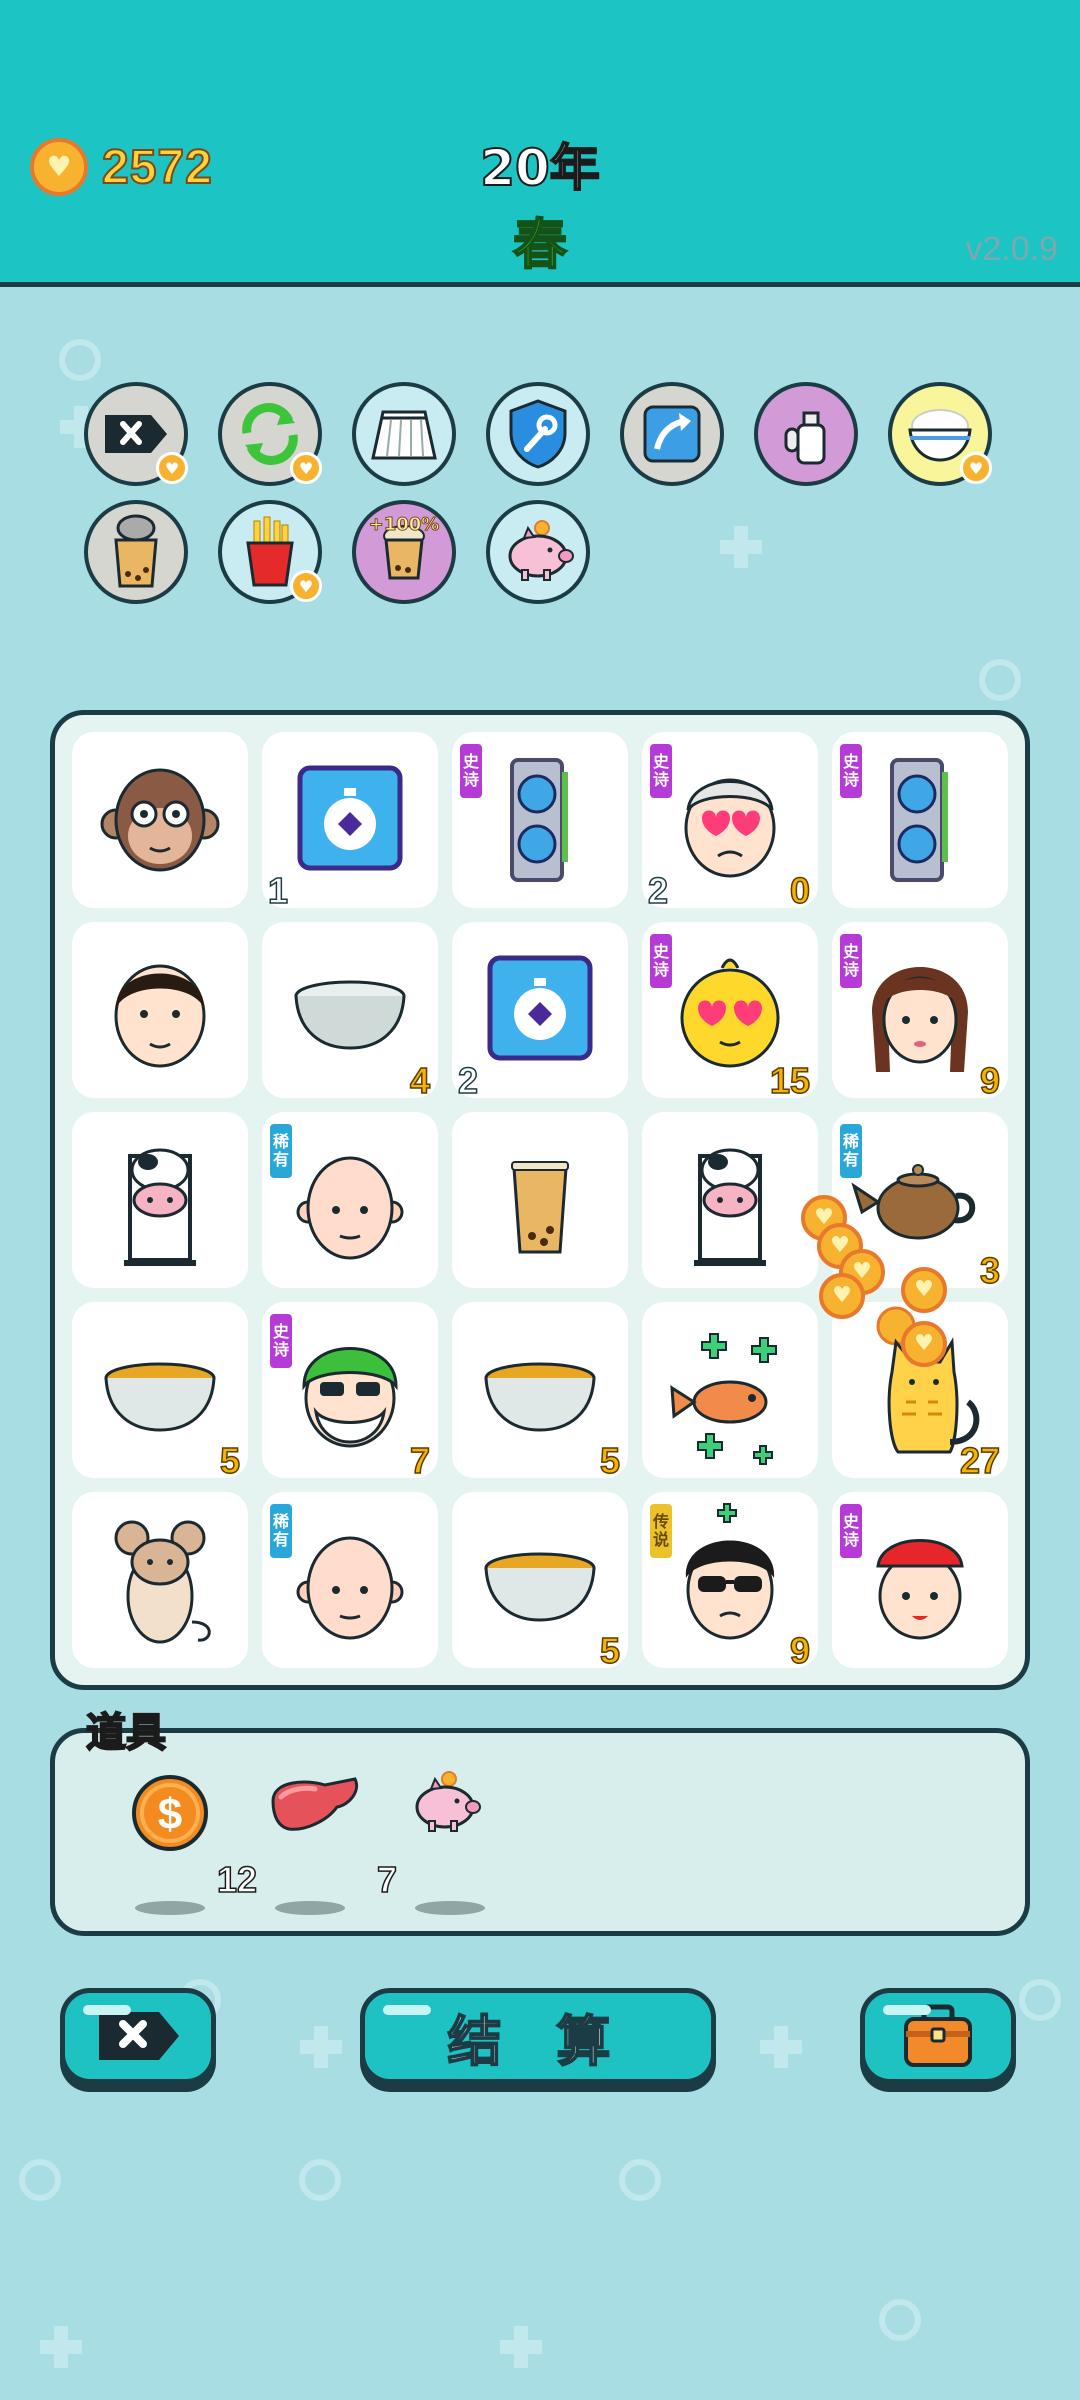 The image size is (1080, 2400). I want to click on item-dollar-coin: $12, so click(190, 1846).